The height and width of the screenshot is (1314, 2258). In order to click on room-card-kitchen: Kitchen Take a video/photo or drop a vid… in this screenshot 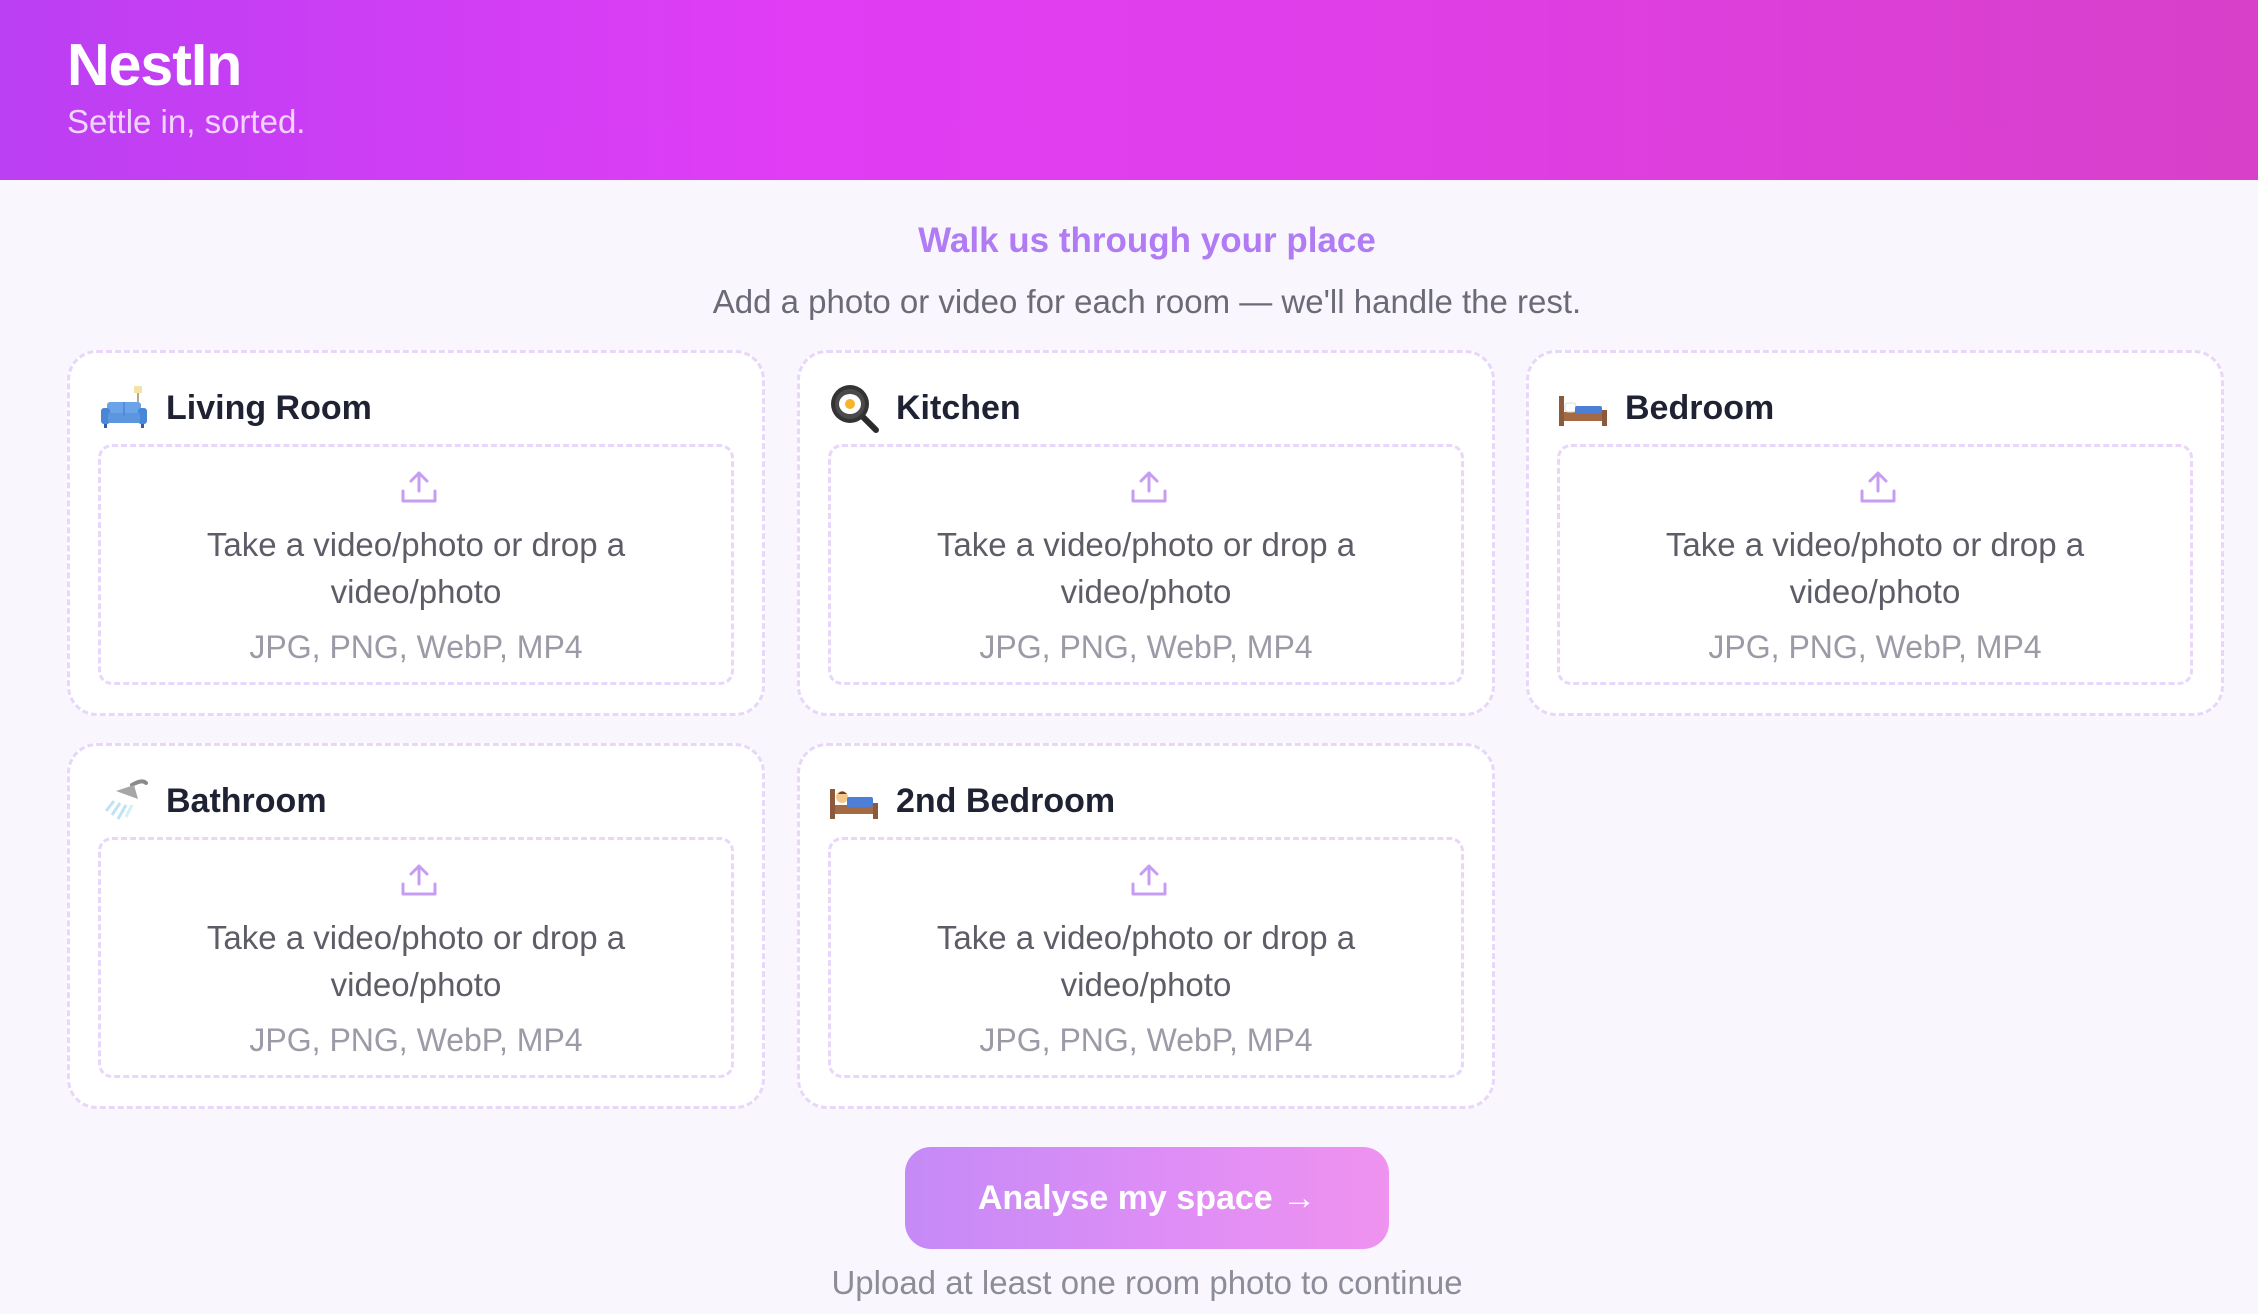, I will do `click(1146, 533)`.